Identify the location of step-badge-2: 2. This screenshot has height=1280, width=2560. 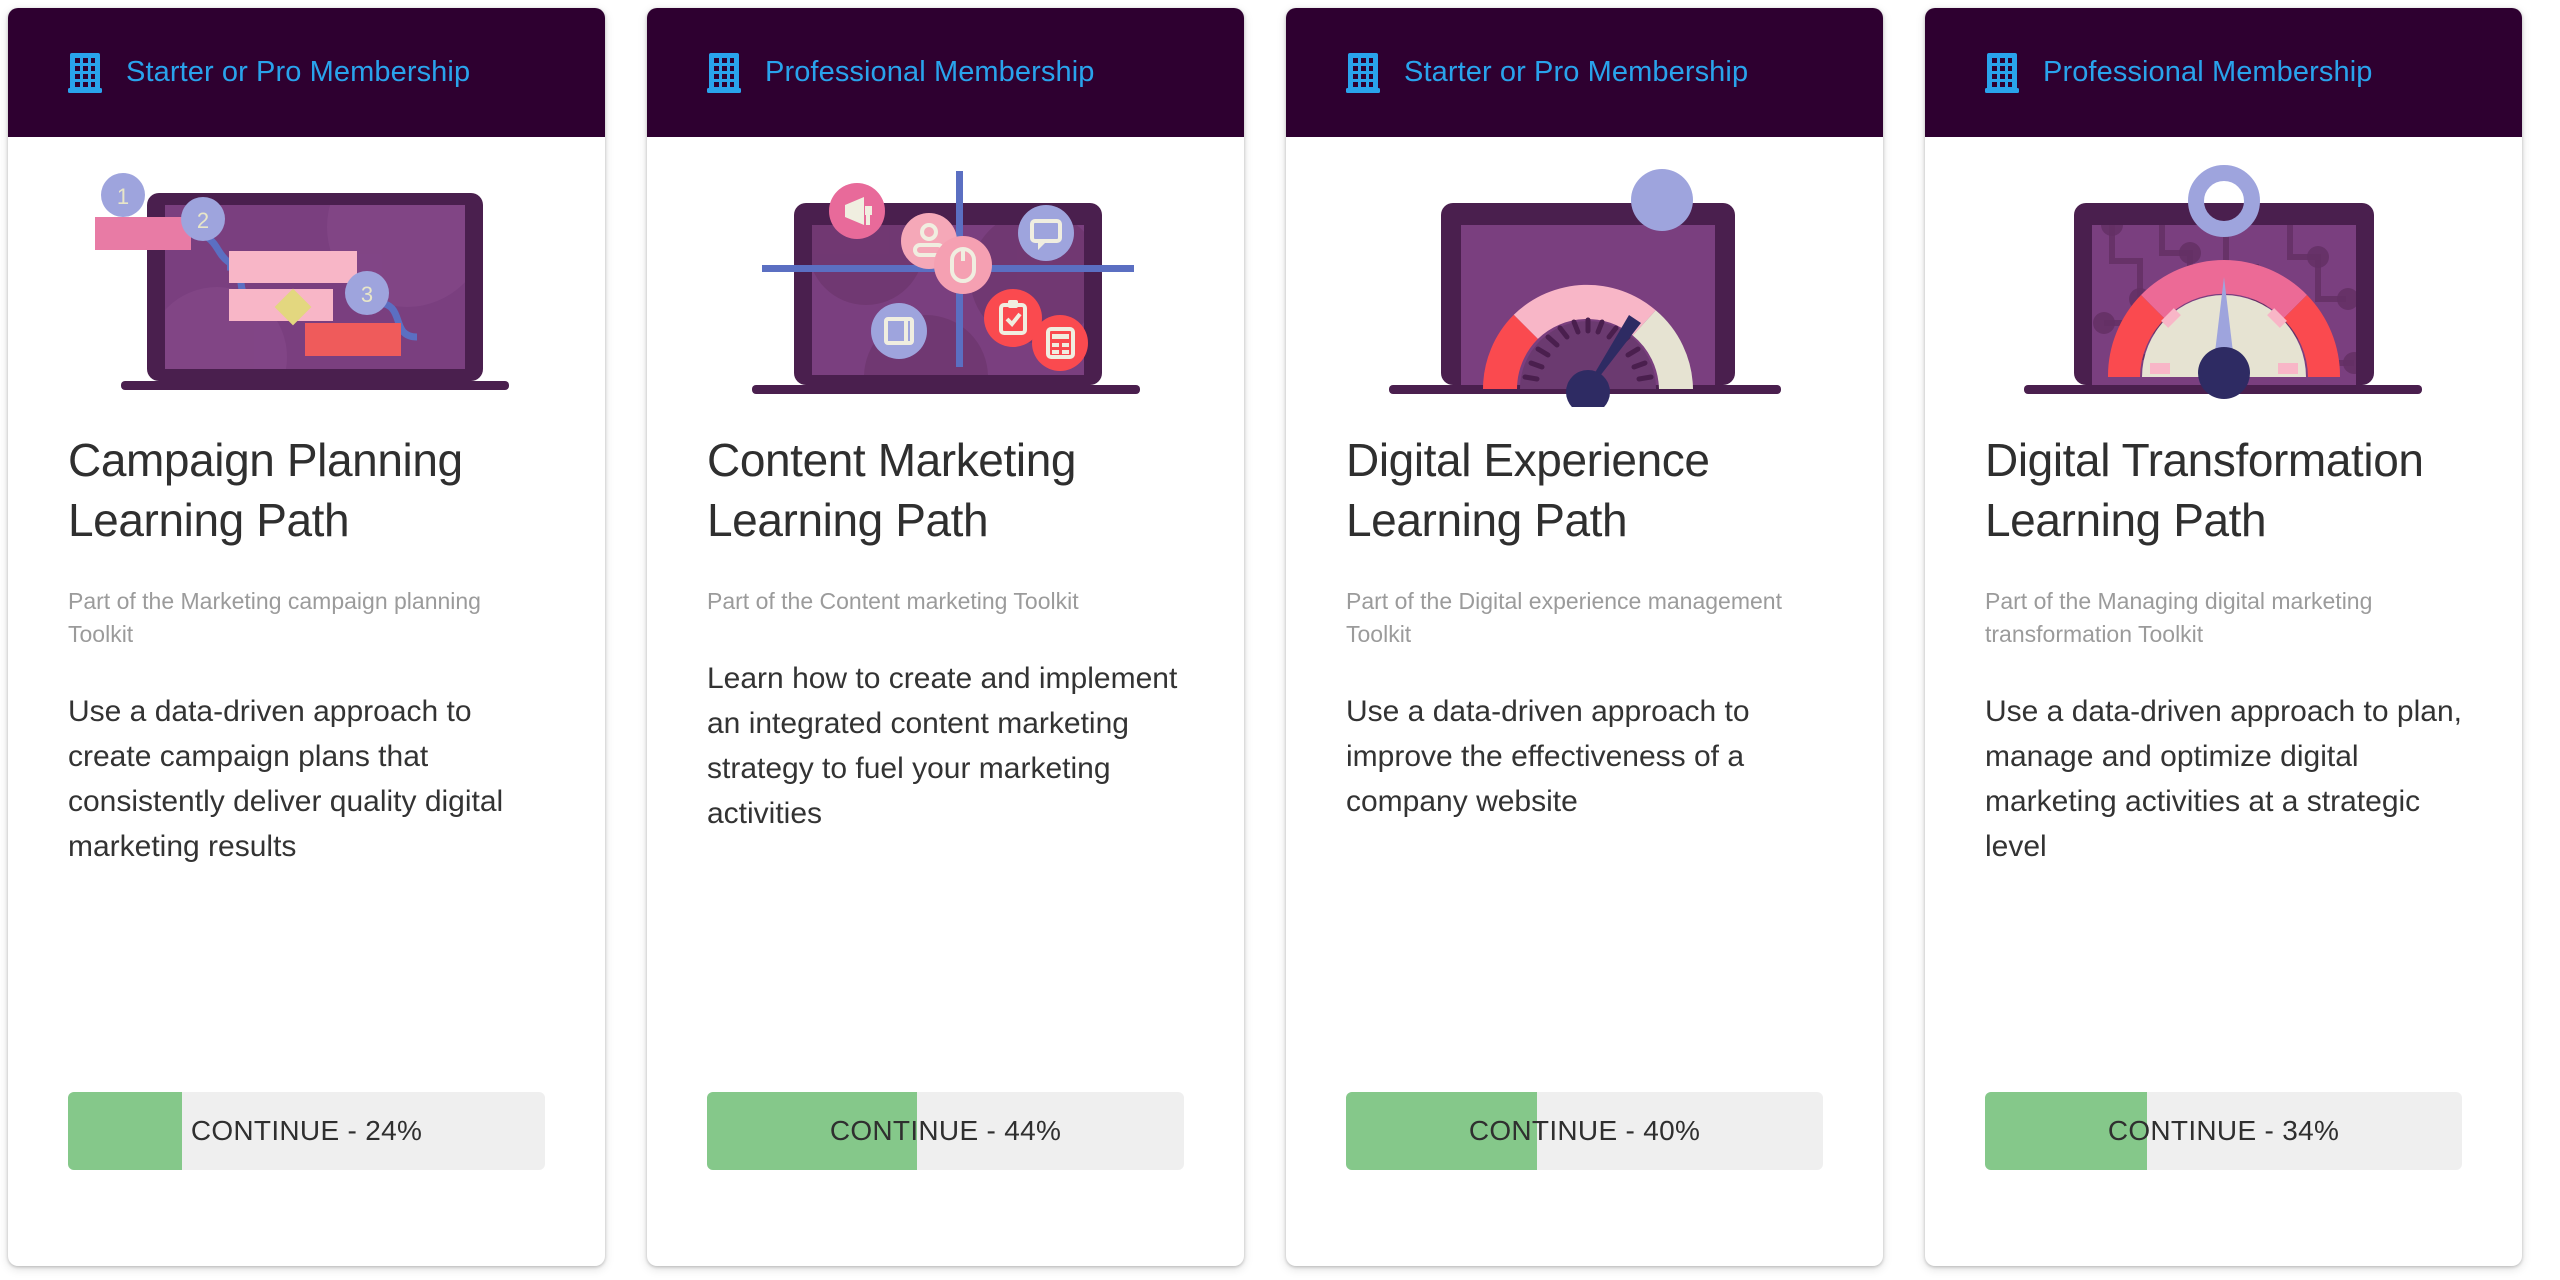
(202, 219).